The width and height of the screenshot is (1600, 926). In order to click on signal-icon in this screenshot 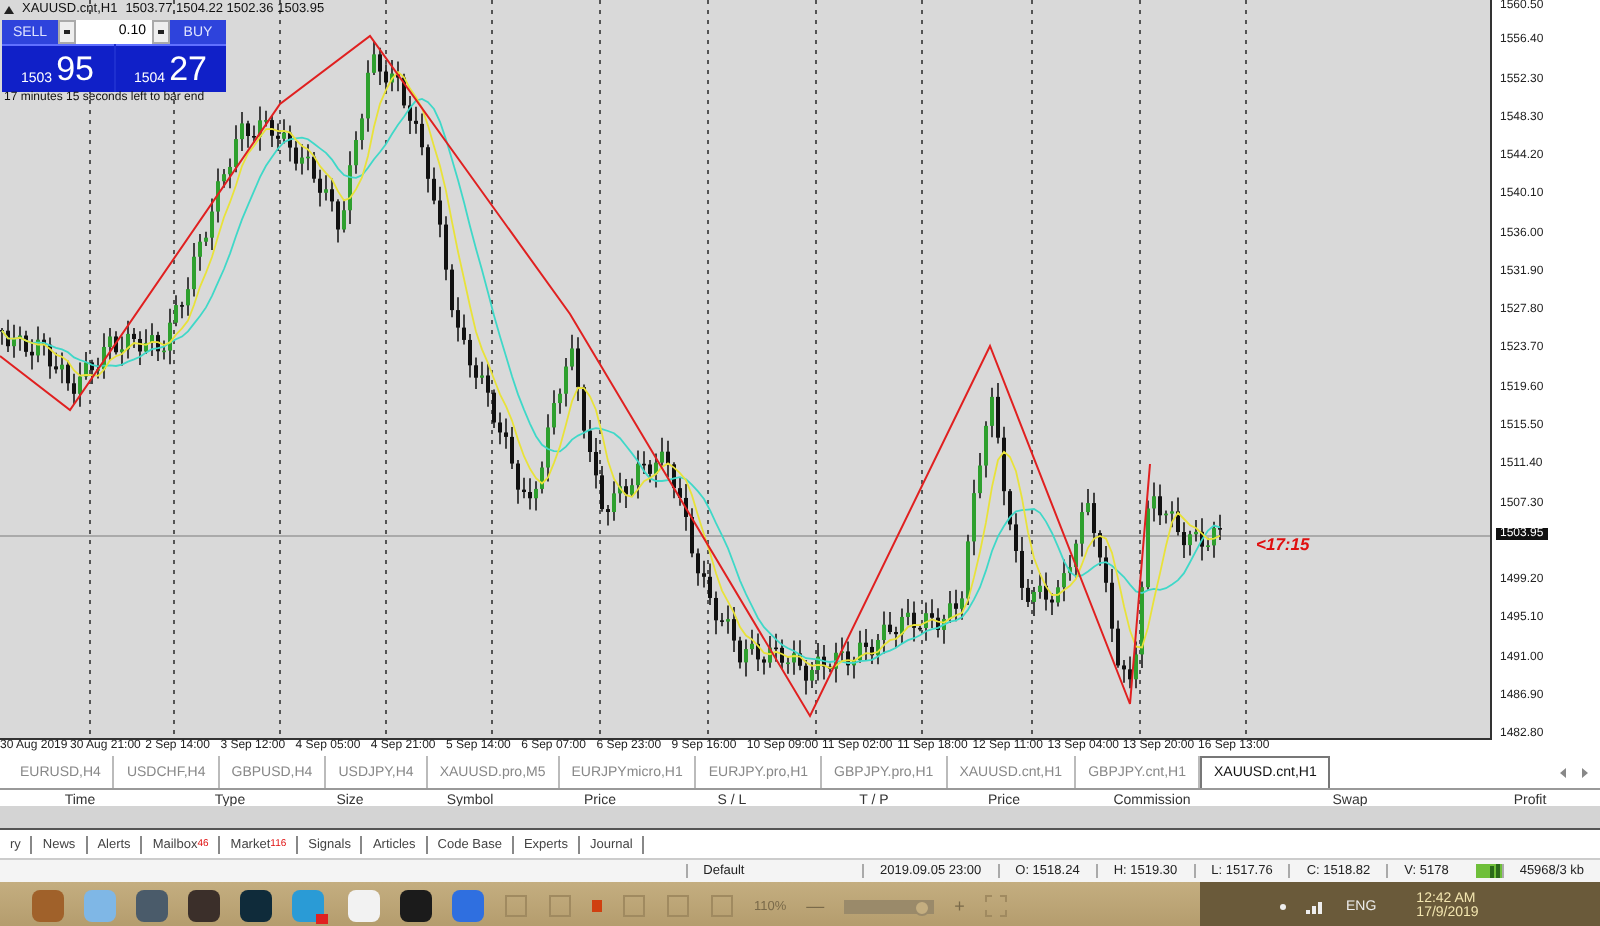, I will do `click(1316, 906)`.